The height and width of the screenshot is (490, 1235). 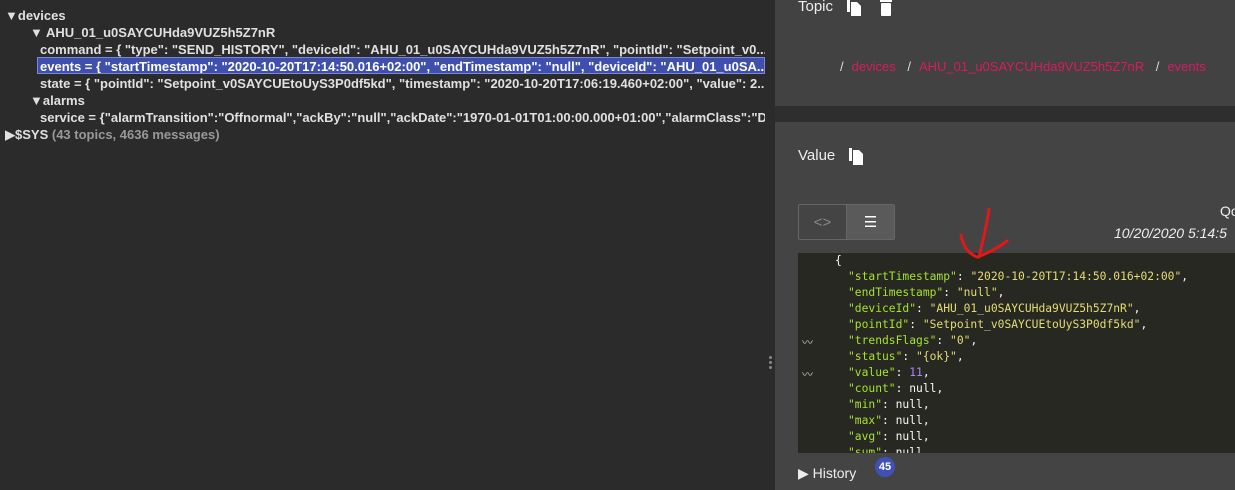 I want to click on json-key: "endTimestamp", so click(x=896, y=292).